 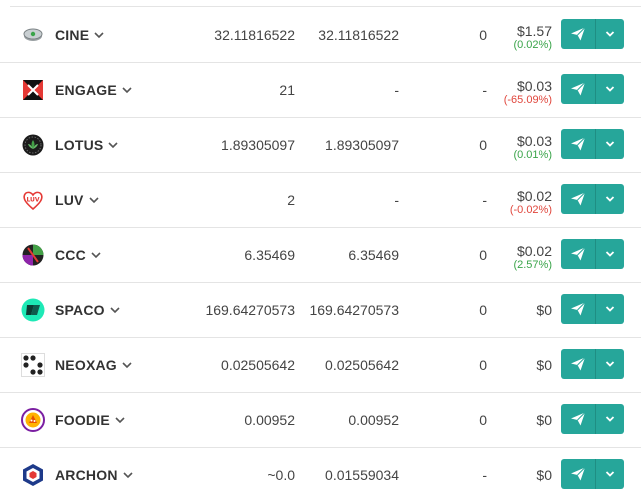 I want to click on price-change: (-0.02%), so click(x=530, y=210).